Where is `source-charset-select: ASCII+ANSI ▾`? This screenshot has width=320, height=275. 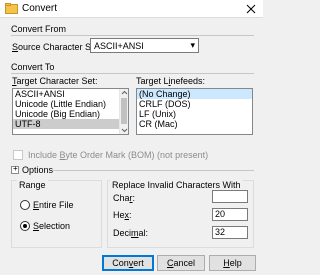 source-charset-select: ASCII+ANSI ▾ is located at coordinates (144, 45).